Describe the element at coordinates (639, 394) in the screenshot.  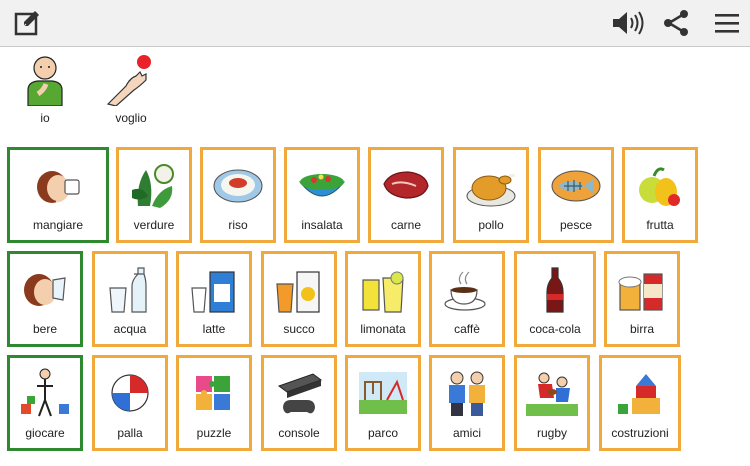
I see `building-blocks-icon` at that location.